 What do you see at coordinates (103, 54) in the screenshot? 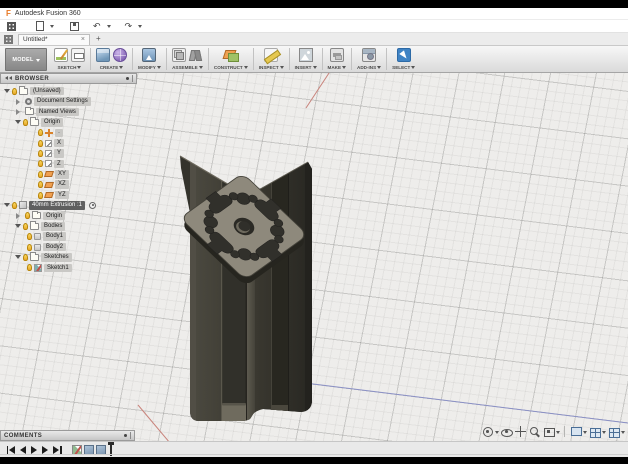
I see `create-box-icon` at bounding box center [103, 54].